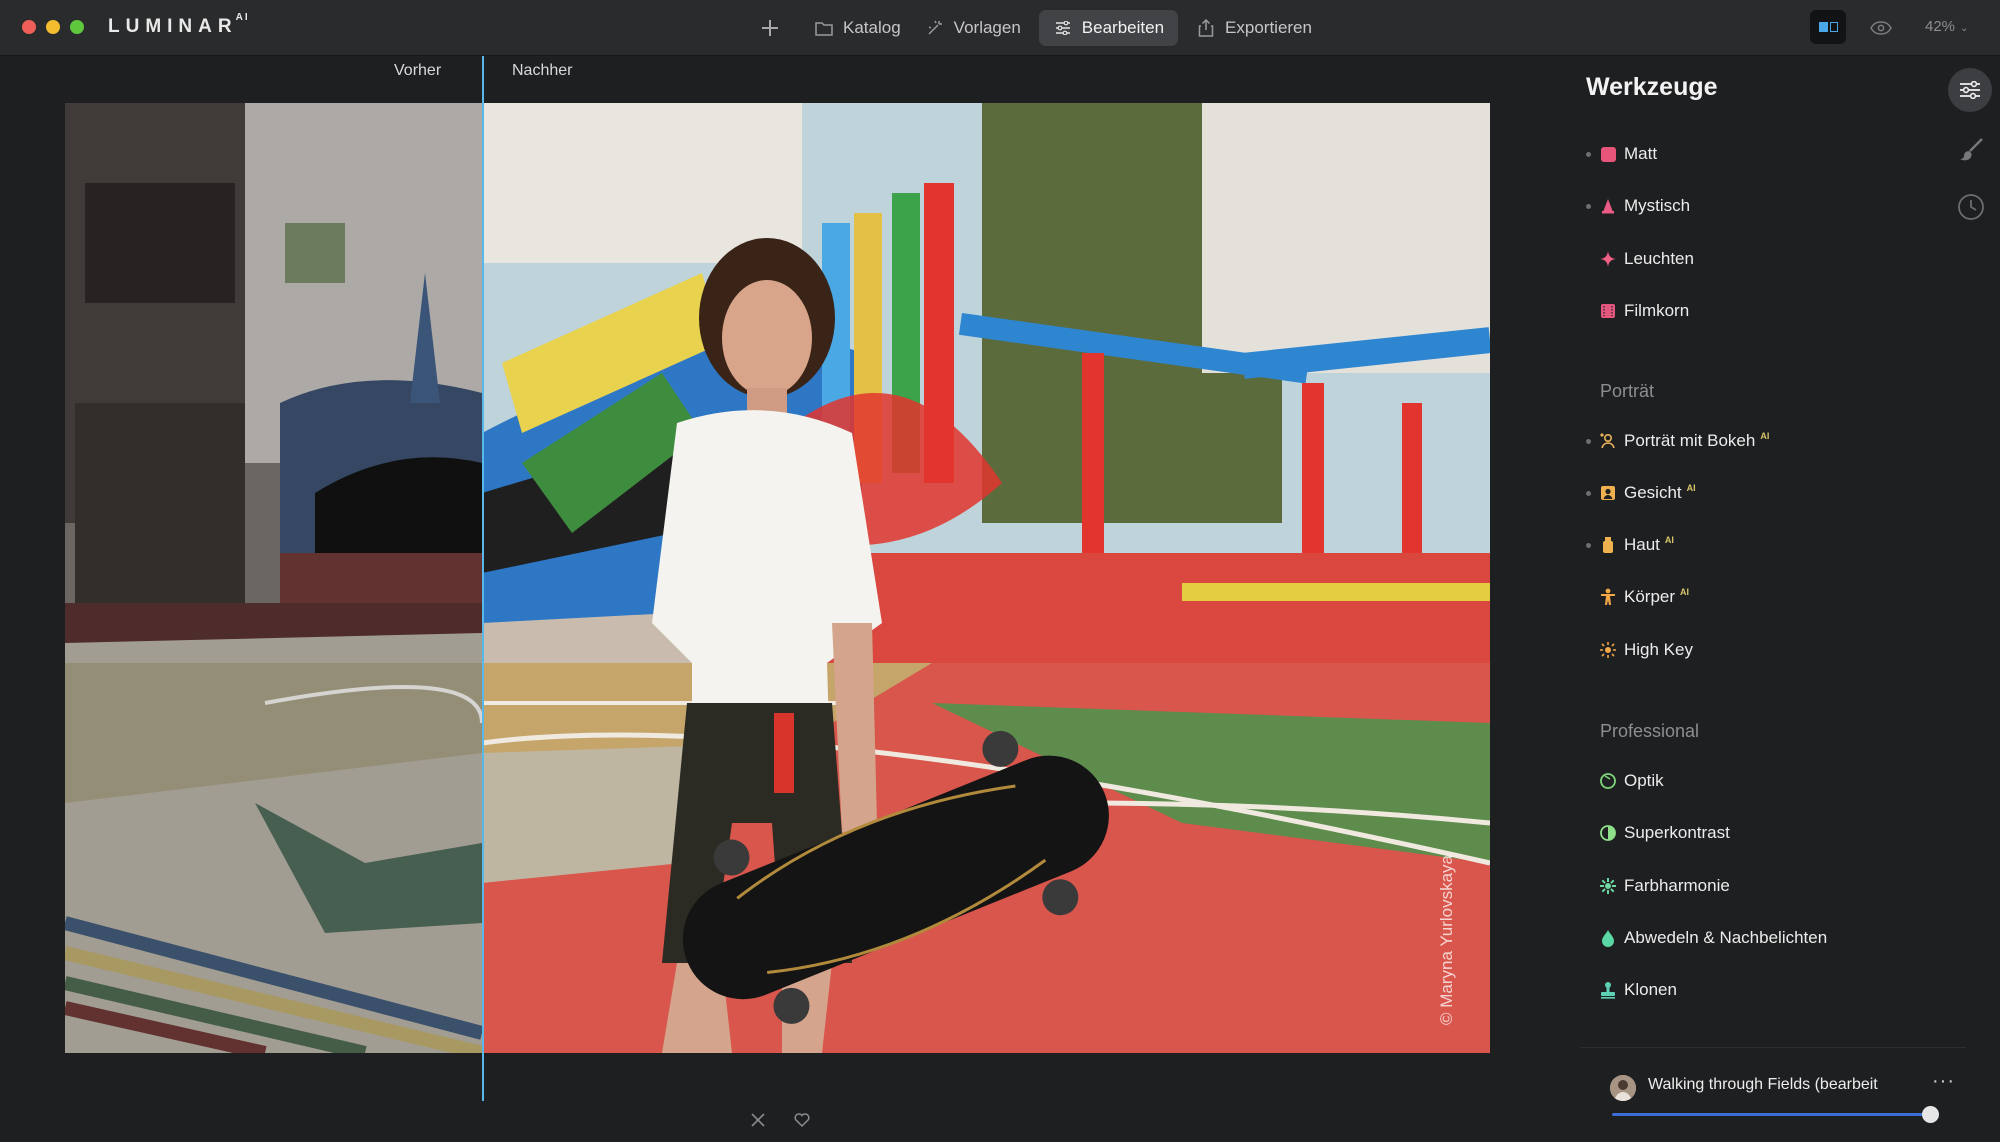  I want to click on section-professional: Professional, so click(1649, 731).